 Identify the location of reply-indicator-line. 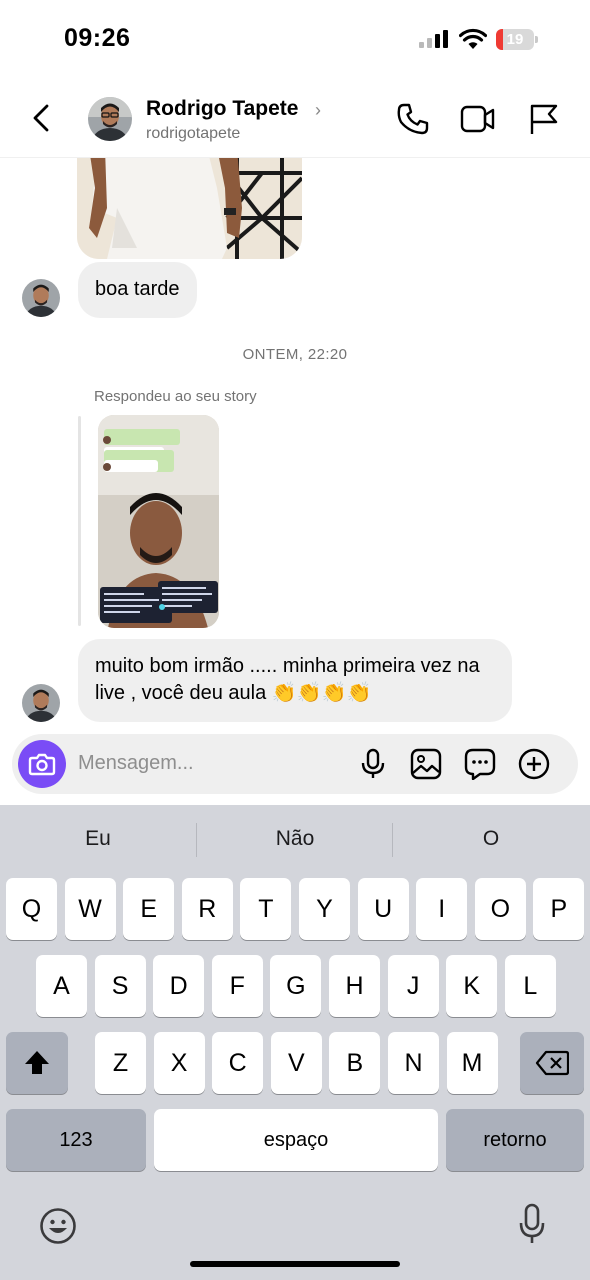
(79, 521).